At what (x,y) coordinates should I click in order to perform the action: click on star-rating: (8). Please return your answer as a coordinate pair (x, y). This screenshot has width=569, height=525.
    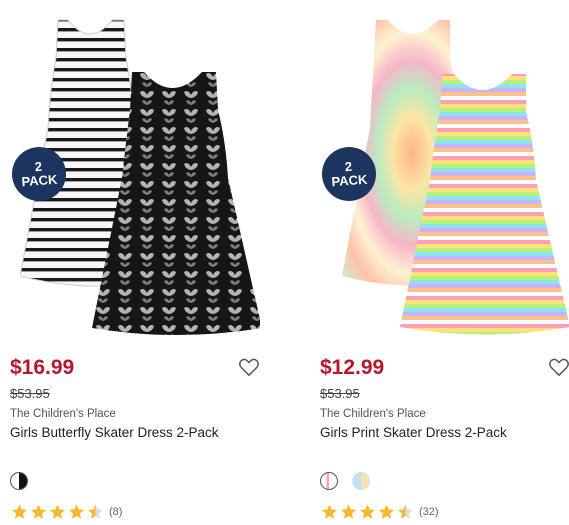
    Looking at the image, I should click on (66, 512).